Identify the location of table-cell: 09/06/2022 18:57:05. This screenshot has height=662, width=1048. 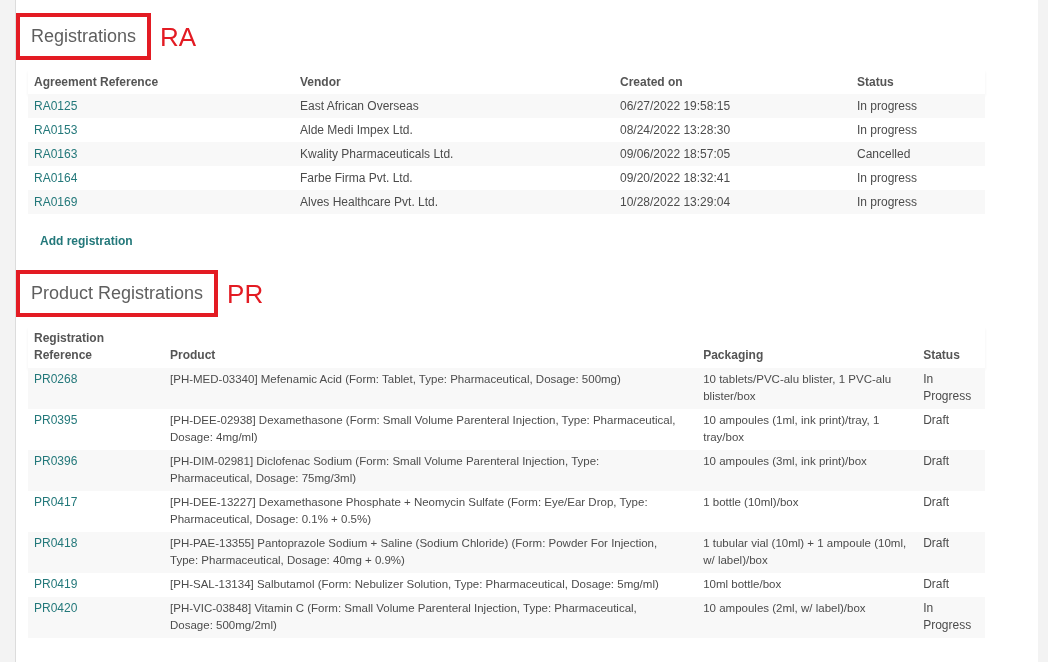
(732, 154).